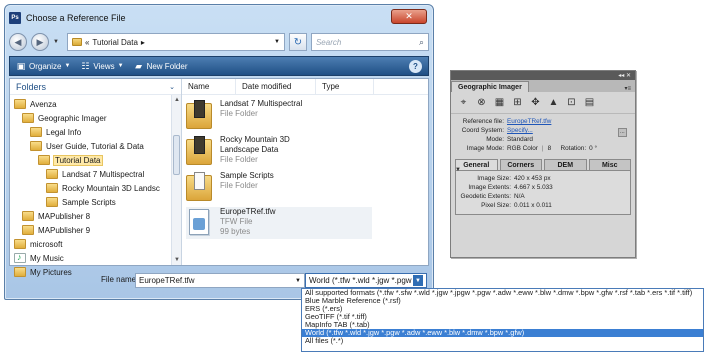  What do you see at coordinates (177, 100) in the screenshot?
I see `scroll-up-icon: ▲` at bounding box center [177, 100].